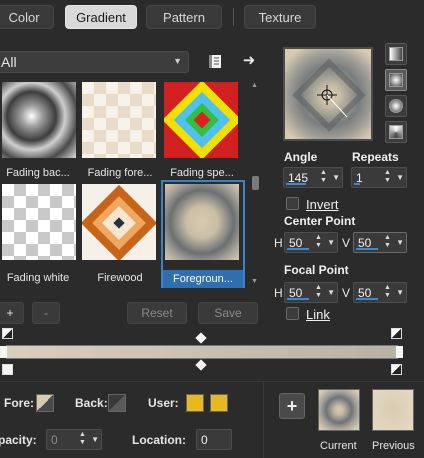 This screenshot has height=458, width=424. What do you see at coordinates (228, 313) in the screenshot?
I see `save-button: Save` at bounding box center [228, 313].